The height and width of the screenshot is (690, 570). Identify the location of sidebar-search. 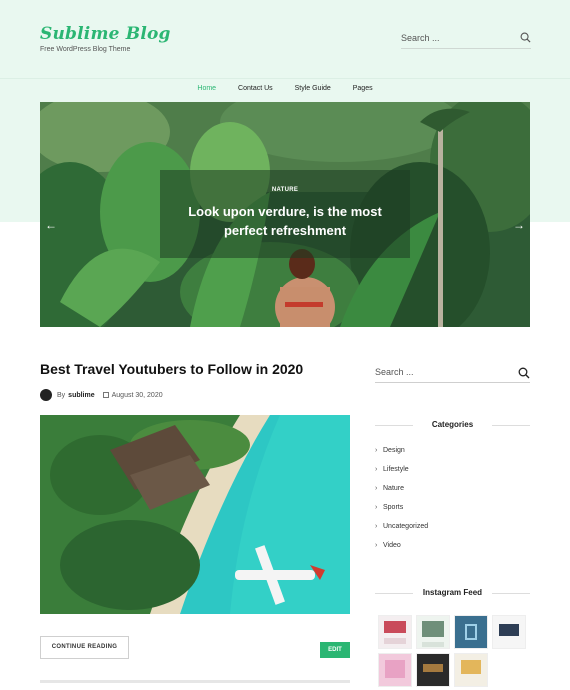
(452, 372).